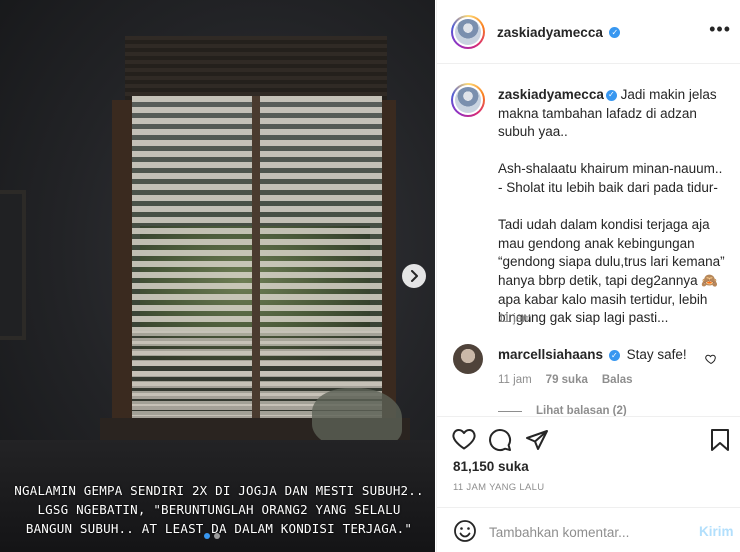 The width and height of the screenshot is (740, 552). What do you see at coordinates (588, 484) in the screenshot?
I see `post-actions: 81,150 suka 11 JAM YANG LALU Kirim` at bounding box center [588, 484].